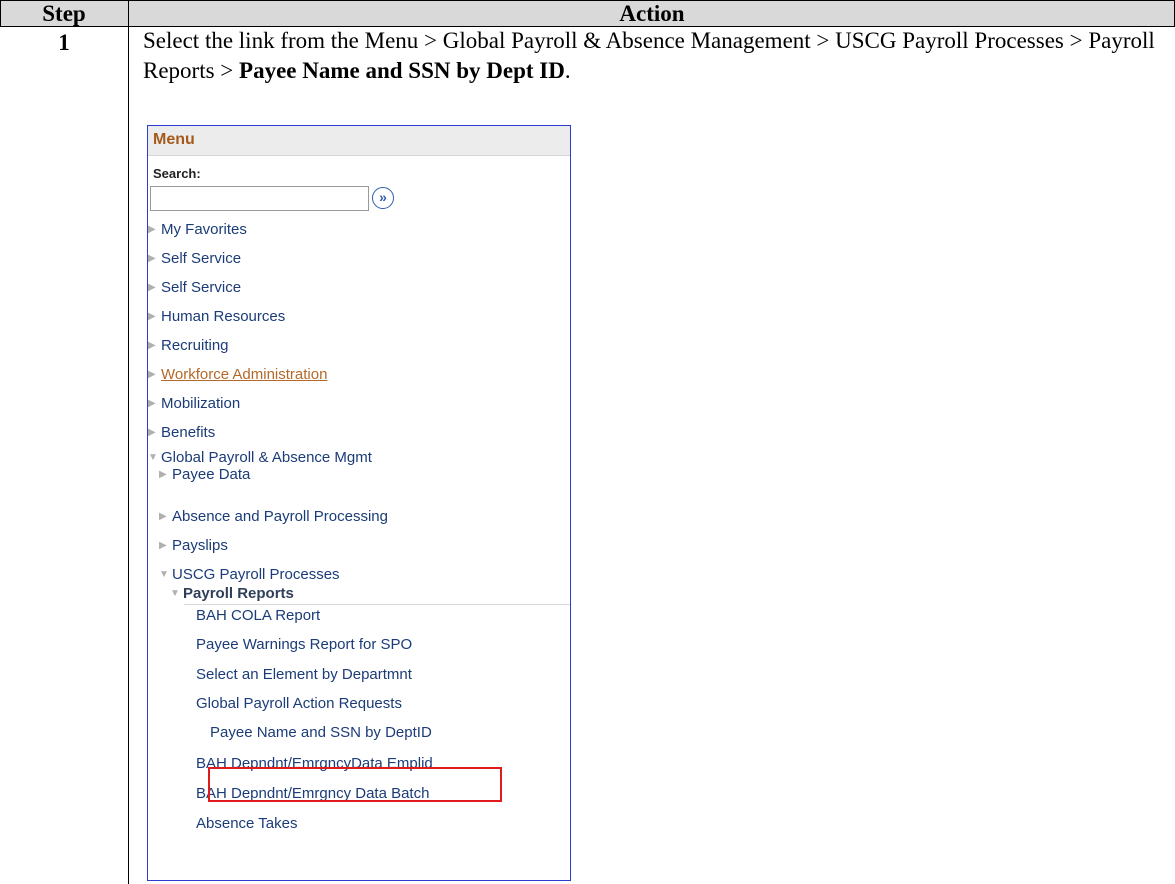 This screenshot has width=1175, height=884. What do you see at coordinates (177, 173) in the screenshot?
I see `search-label: Search:` at bounding box center [177, 173].